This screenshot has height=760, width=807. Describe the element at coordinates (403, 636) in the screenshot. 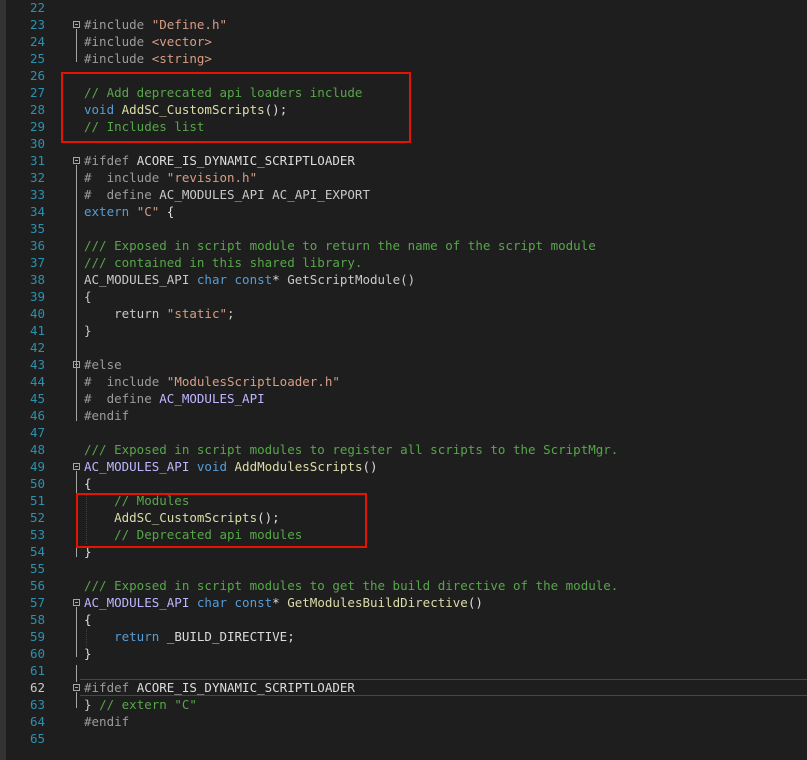

I see `code-line: 59 return _BUILD_DIRECTIVE;` at that location.